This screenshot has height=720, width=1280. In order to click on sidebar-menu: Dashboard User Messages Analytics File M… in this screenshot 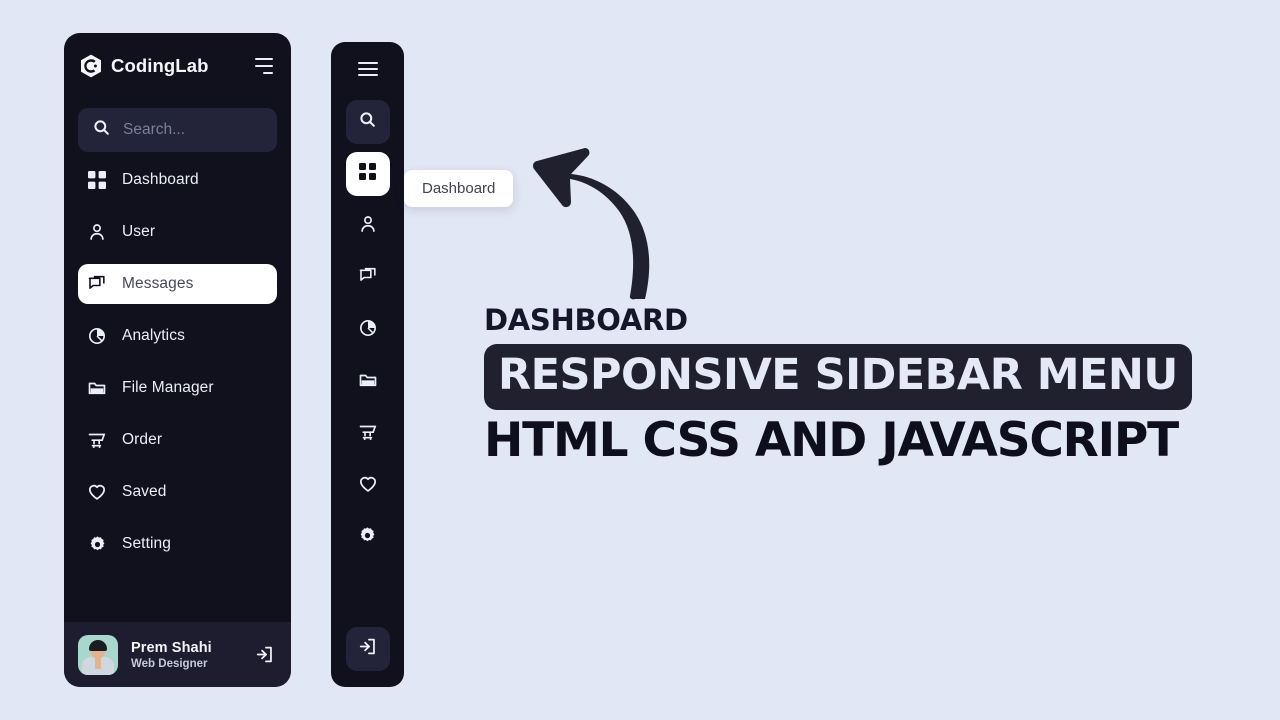, I will do `click(177, 391)`.